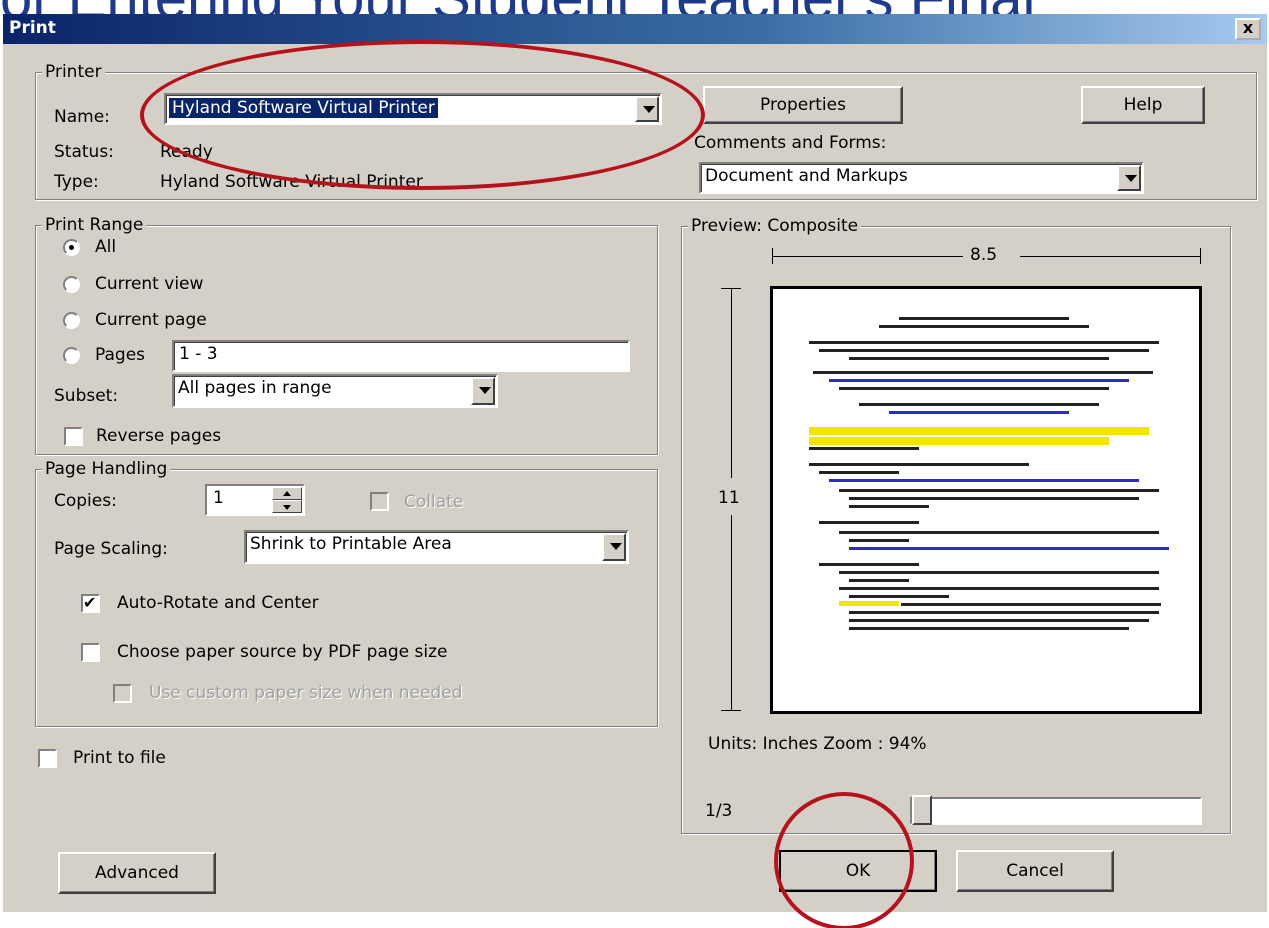 The image size is (1269, 928). I want to click on radio-current-view, so click(71, 284).